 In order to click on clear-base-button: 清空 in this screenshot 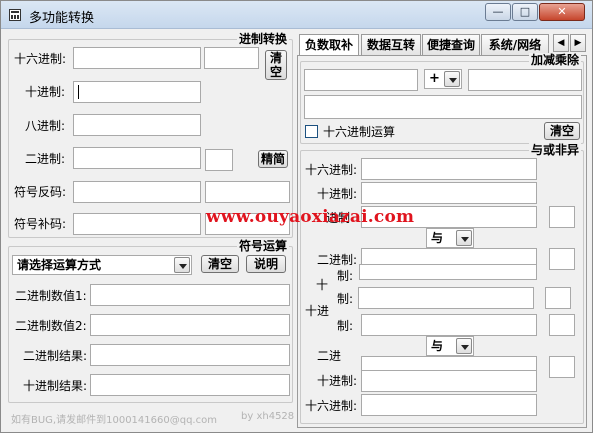, I will do `click(276, 65)`.